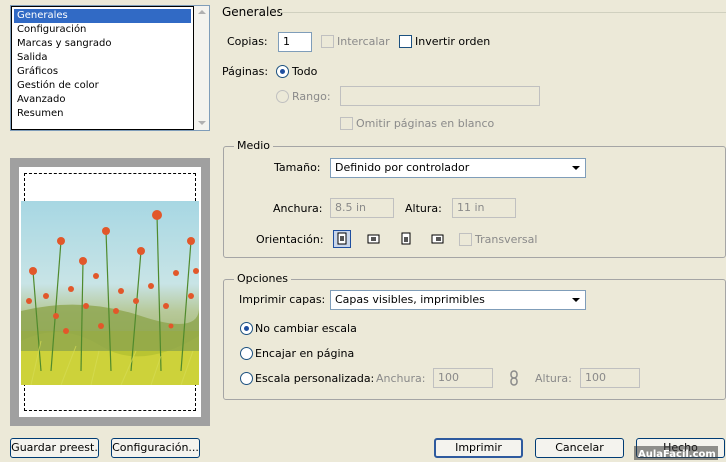 This screenshot has width=726, height=462. What do you see at coordinates (438, 239) in the screenshot?
I see `reverse-landscape-icon` at bounding box center [438, 239].